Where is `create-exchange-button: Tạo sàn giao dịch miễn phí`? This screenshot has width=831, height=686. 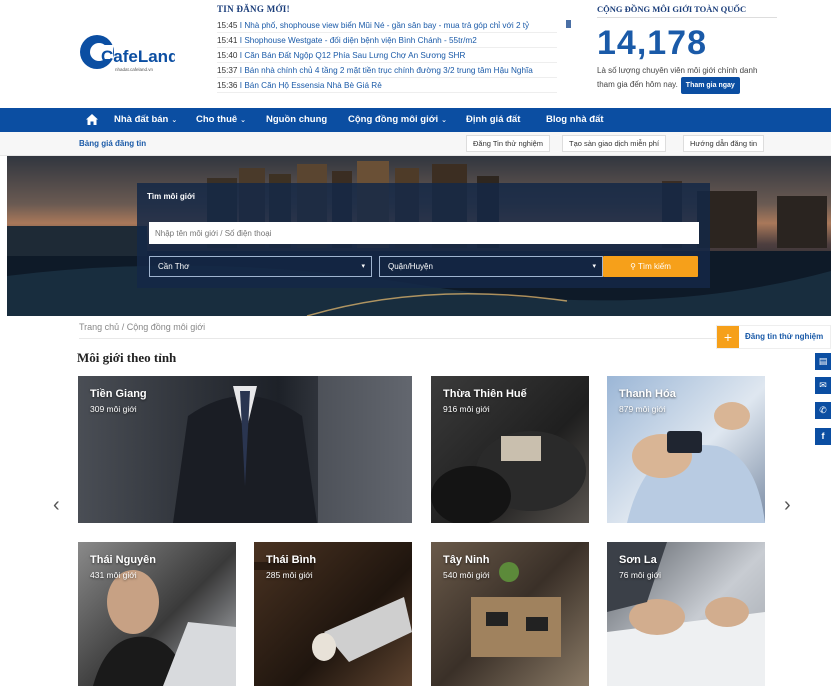
create-exchange-button: Tạo sàn giao dịch miễn phí is located at coordinates (614, 143).